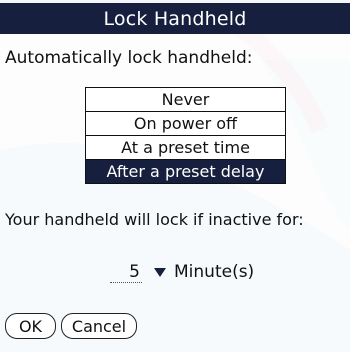  I want to click on option-never: Never, so click(185, 100).